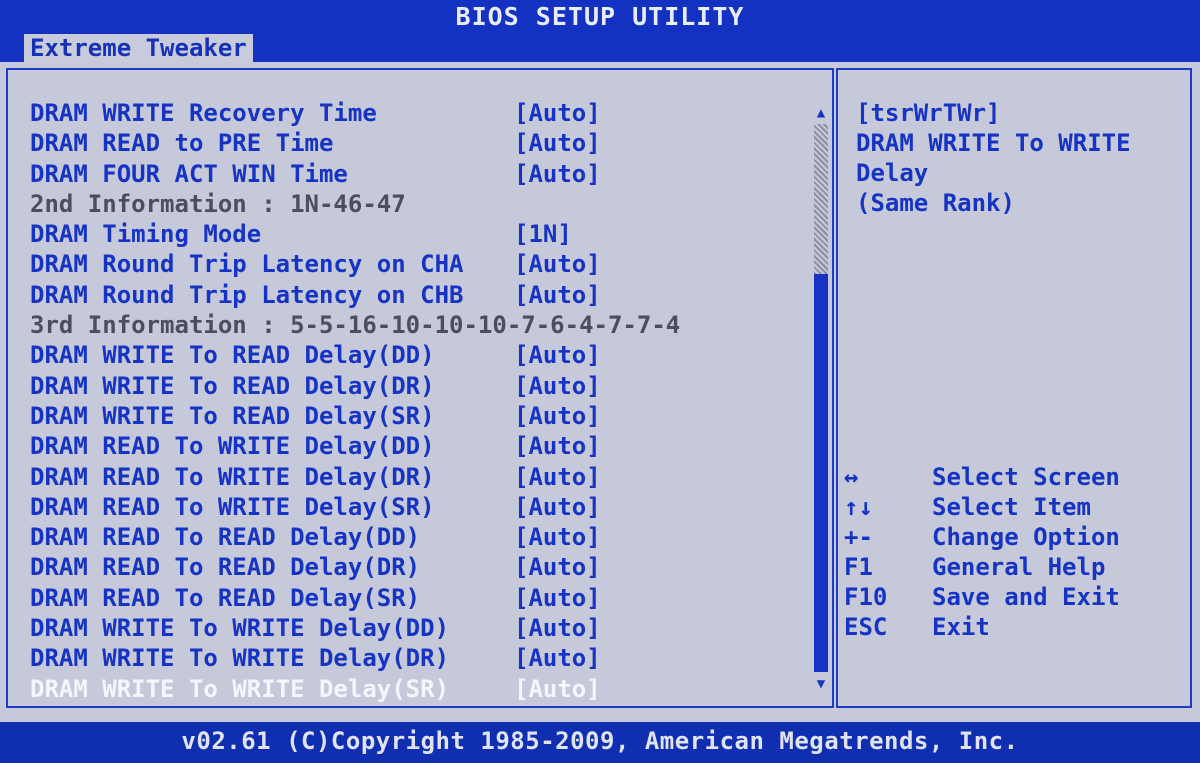 This screenshot has height=763, width=1200. I want to click on setting-row: DRAM READ To READ Delay(SR) [Auto], so click(420, 598).